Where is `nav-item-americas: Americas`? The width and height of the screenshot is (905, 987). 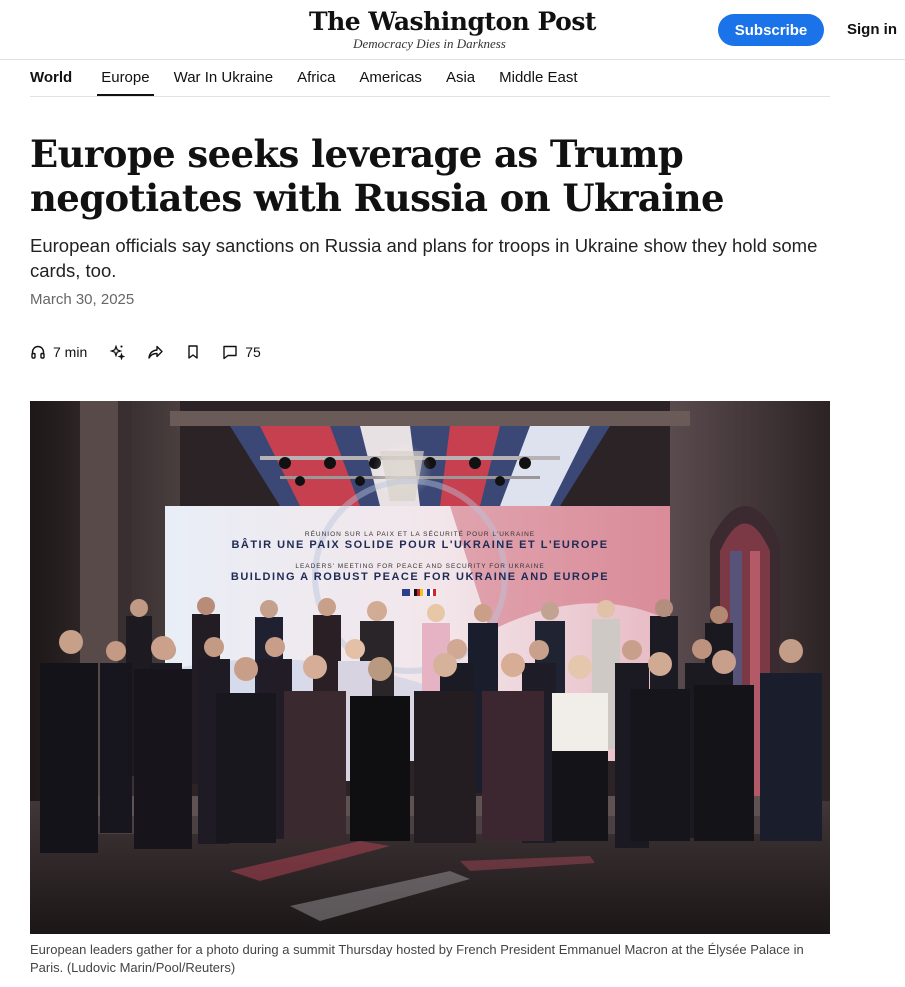
nav-item-americas: Americas is located at coordinates (390, 78).